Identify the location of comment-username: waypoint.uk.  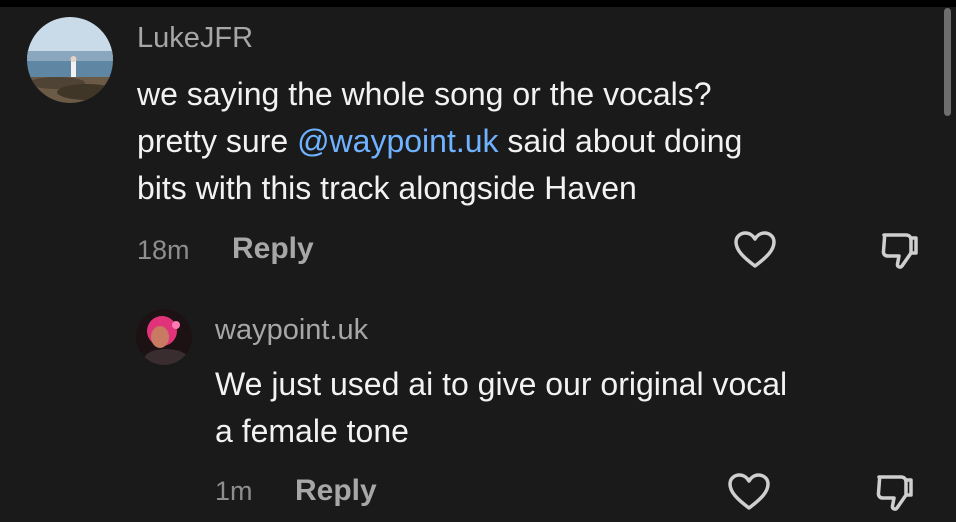
(291, 330).